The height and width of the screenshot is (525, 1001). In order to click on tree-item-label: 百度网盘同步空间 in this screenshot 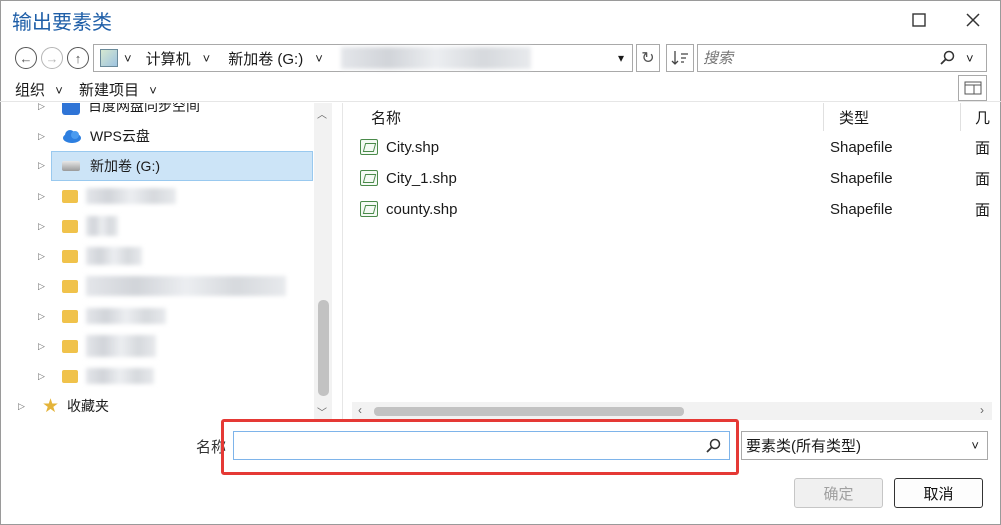, I will do `click(144, 108)`.